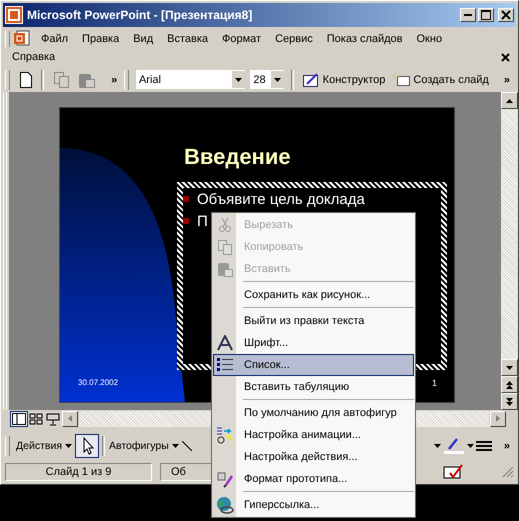 The width and height of the screenshot is (519, 521). I want to click on status-text: Слайд 1 из 9, so click(78, 472).